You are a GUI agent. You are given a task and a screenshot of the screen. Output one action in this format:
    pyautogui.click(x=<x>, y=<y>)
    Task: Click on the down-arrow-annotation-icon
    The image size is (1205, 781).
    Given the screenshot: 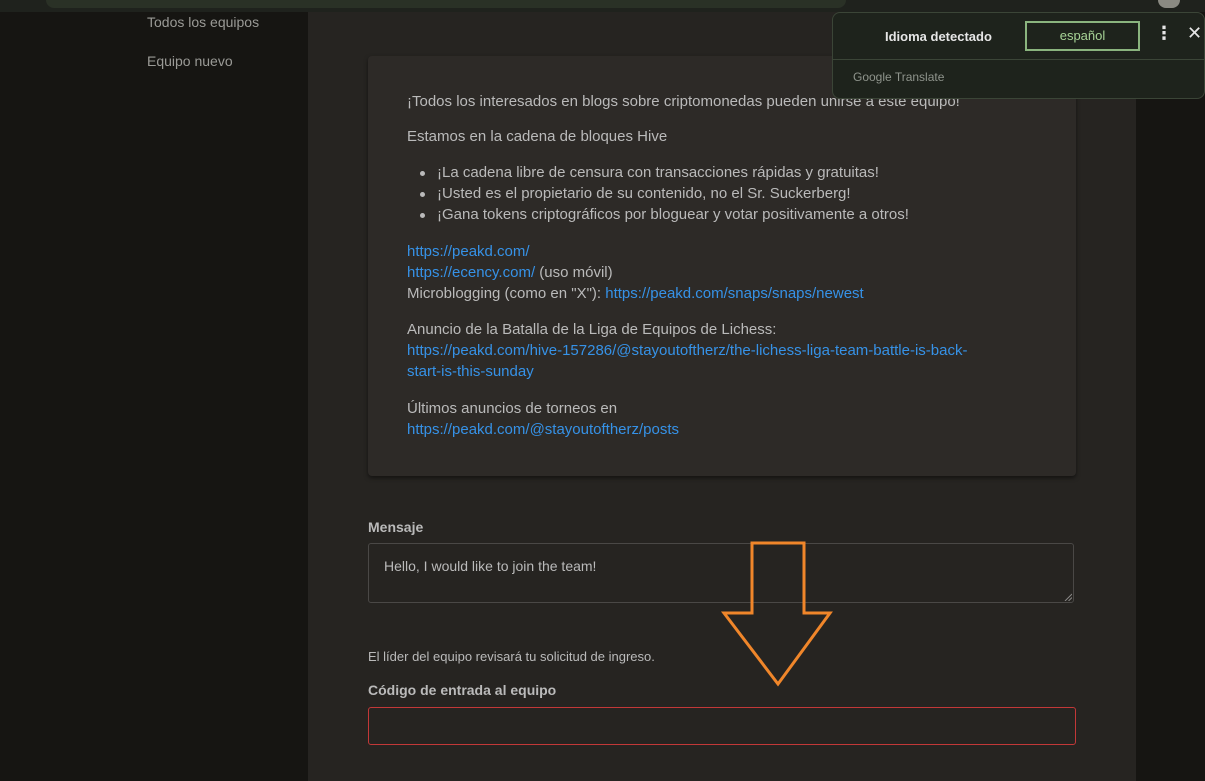 What is the action you would take?
    pyautogui.click(x=776, y=614)
    